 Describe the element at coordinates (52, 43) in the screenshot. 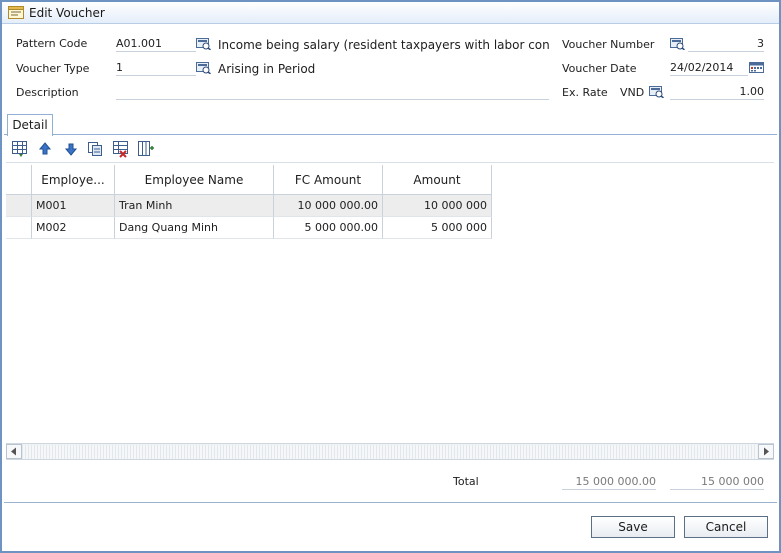

I see `pattern-code-label: Pattern Code` at that location.